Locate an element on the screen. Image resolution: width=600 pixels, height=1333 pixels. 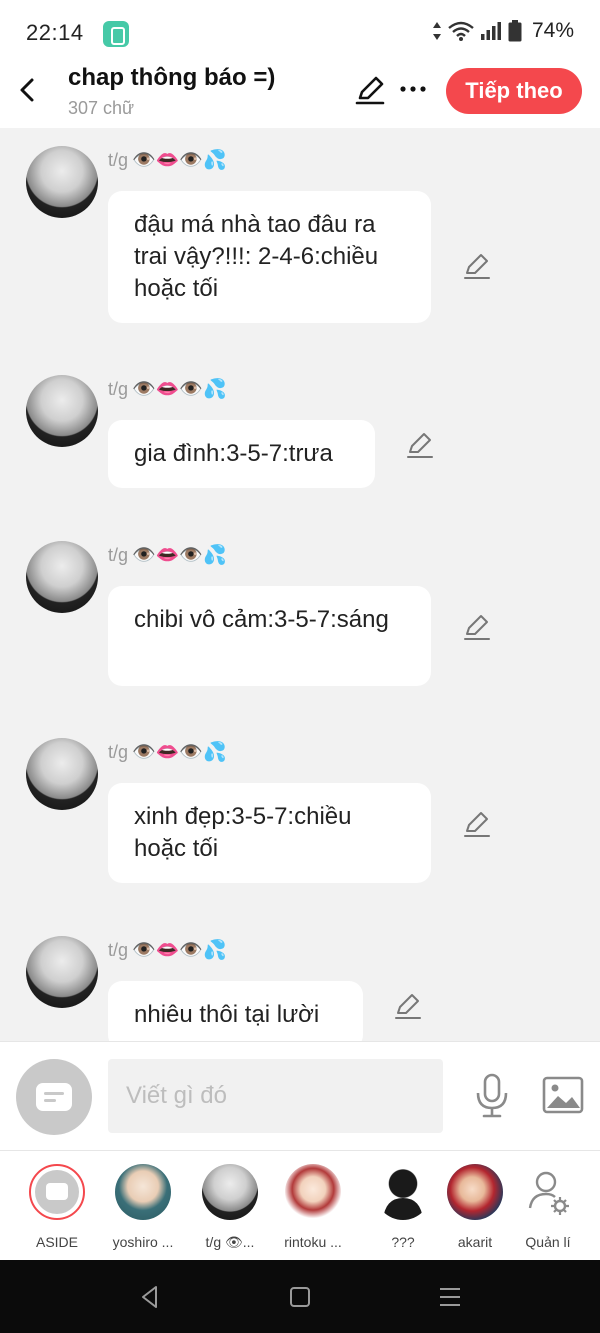
character-manage: Quản lí is located at coordinates (548, 1207).